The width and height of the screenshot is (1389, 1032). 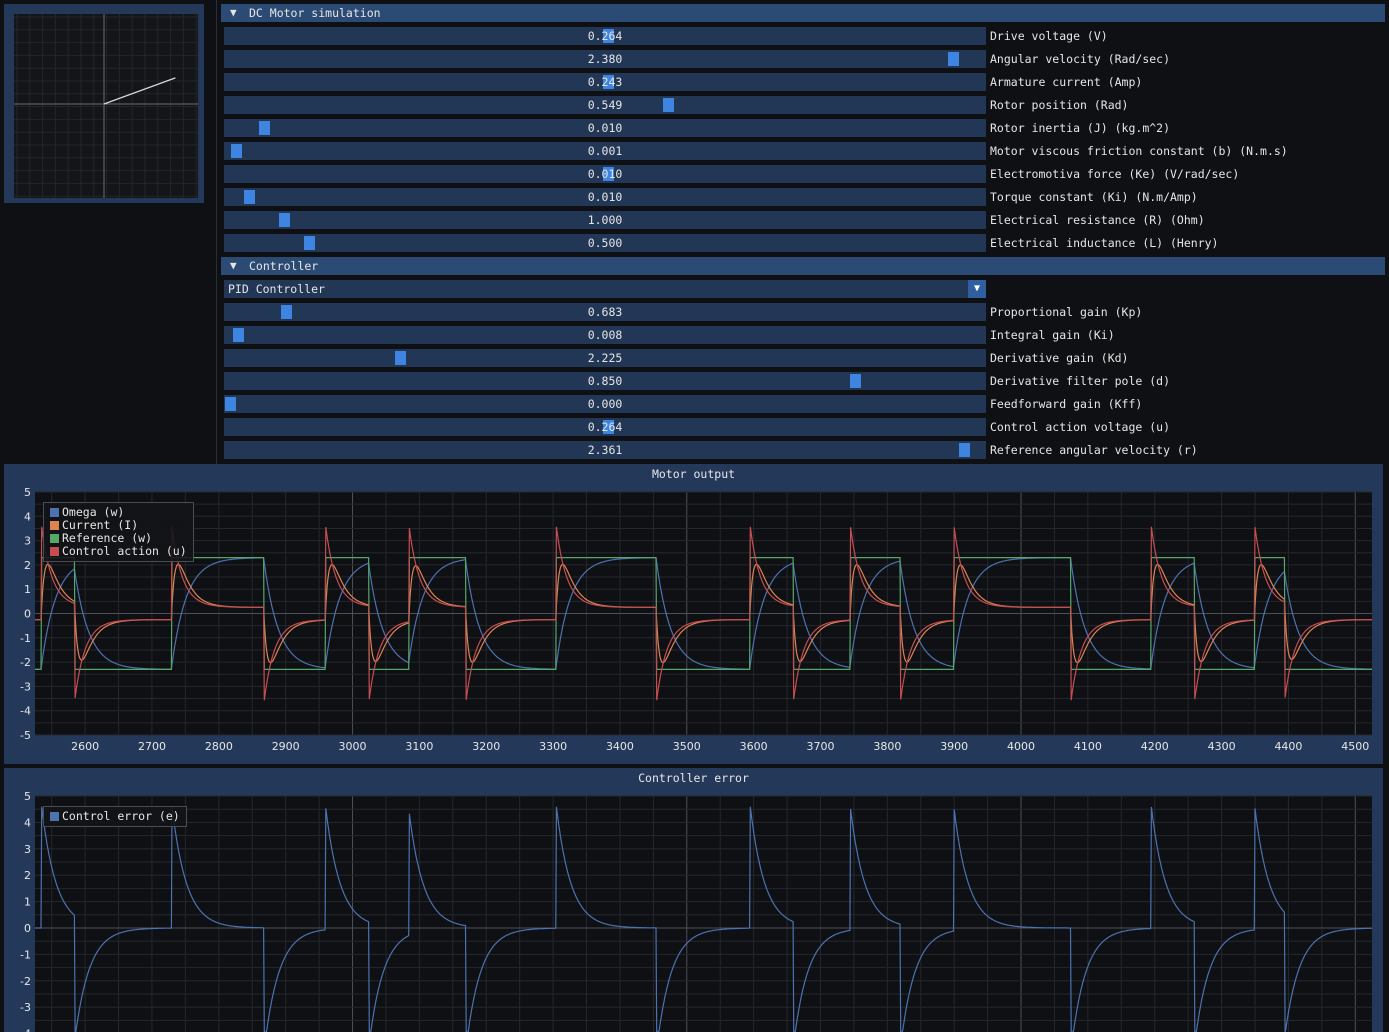 What do you see at coordinates (605, 220) in the screenshot?
I see `motor-param-slider: 1.000` at bounding box center [605, 220].